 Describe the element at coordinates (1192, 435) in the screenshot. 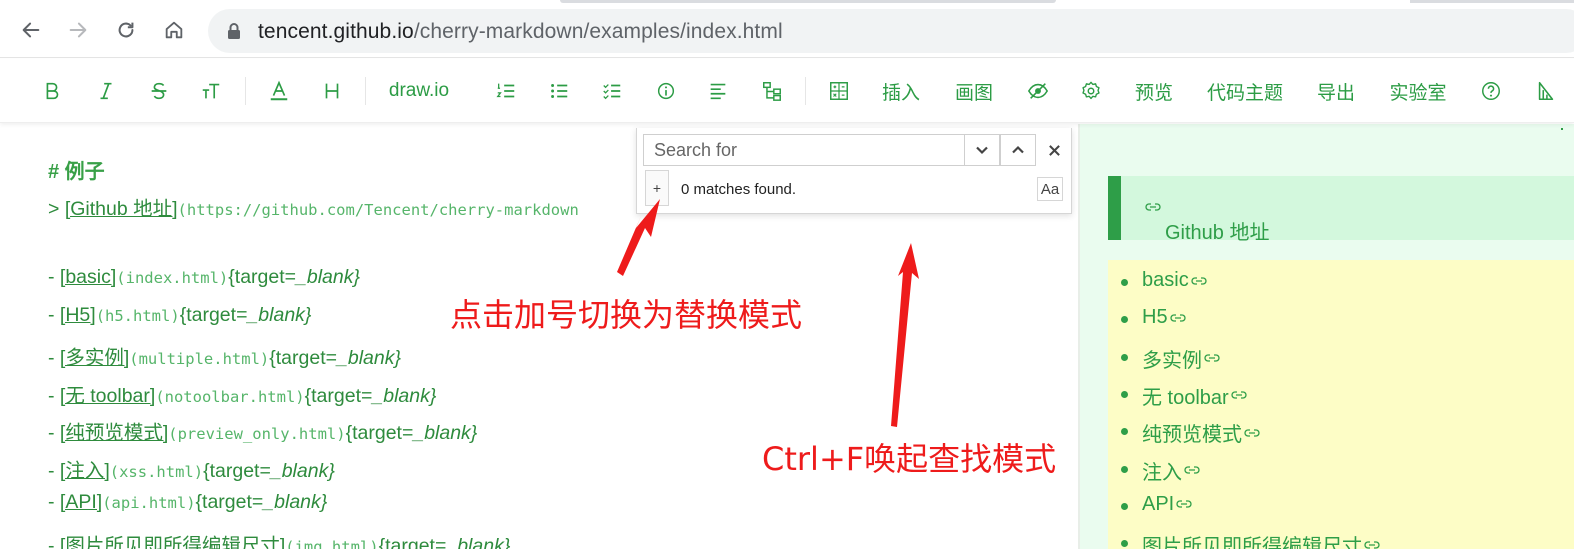

I see `preview-item-text: 纯预览模式` at that location.